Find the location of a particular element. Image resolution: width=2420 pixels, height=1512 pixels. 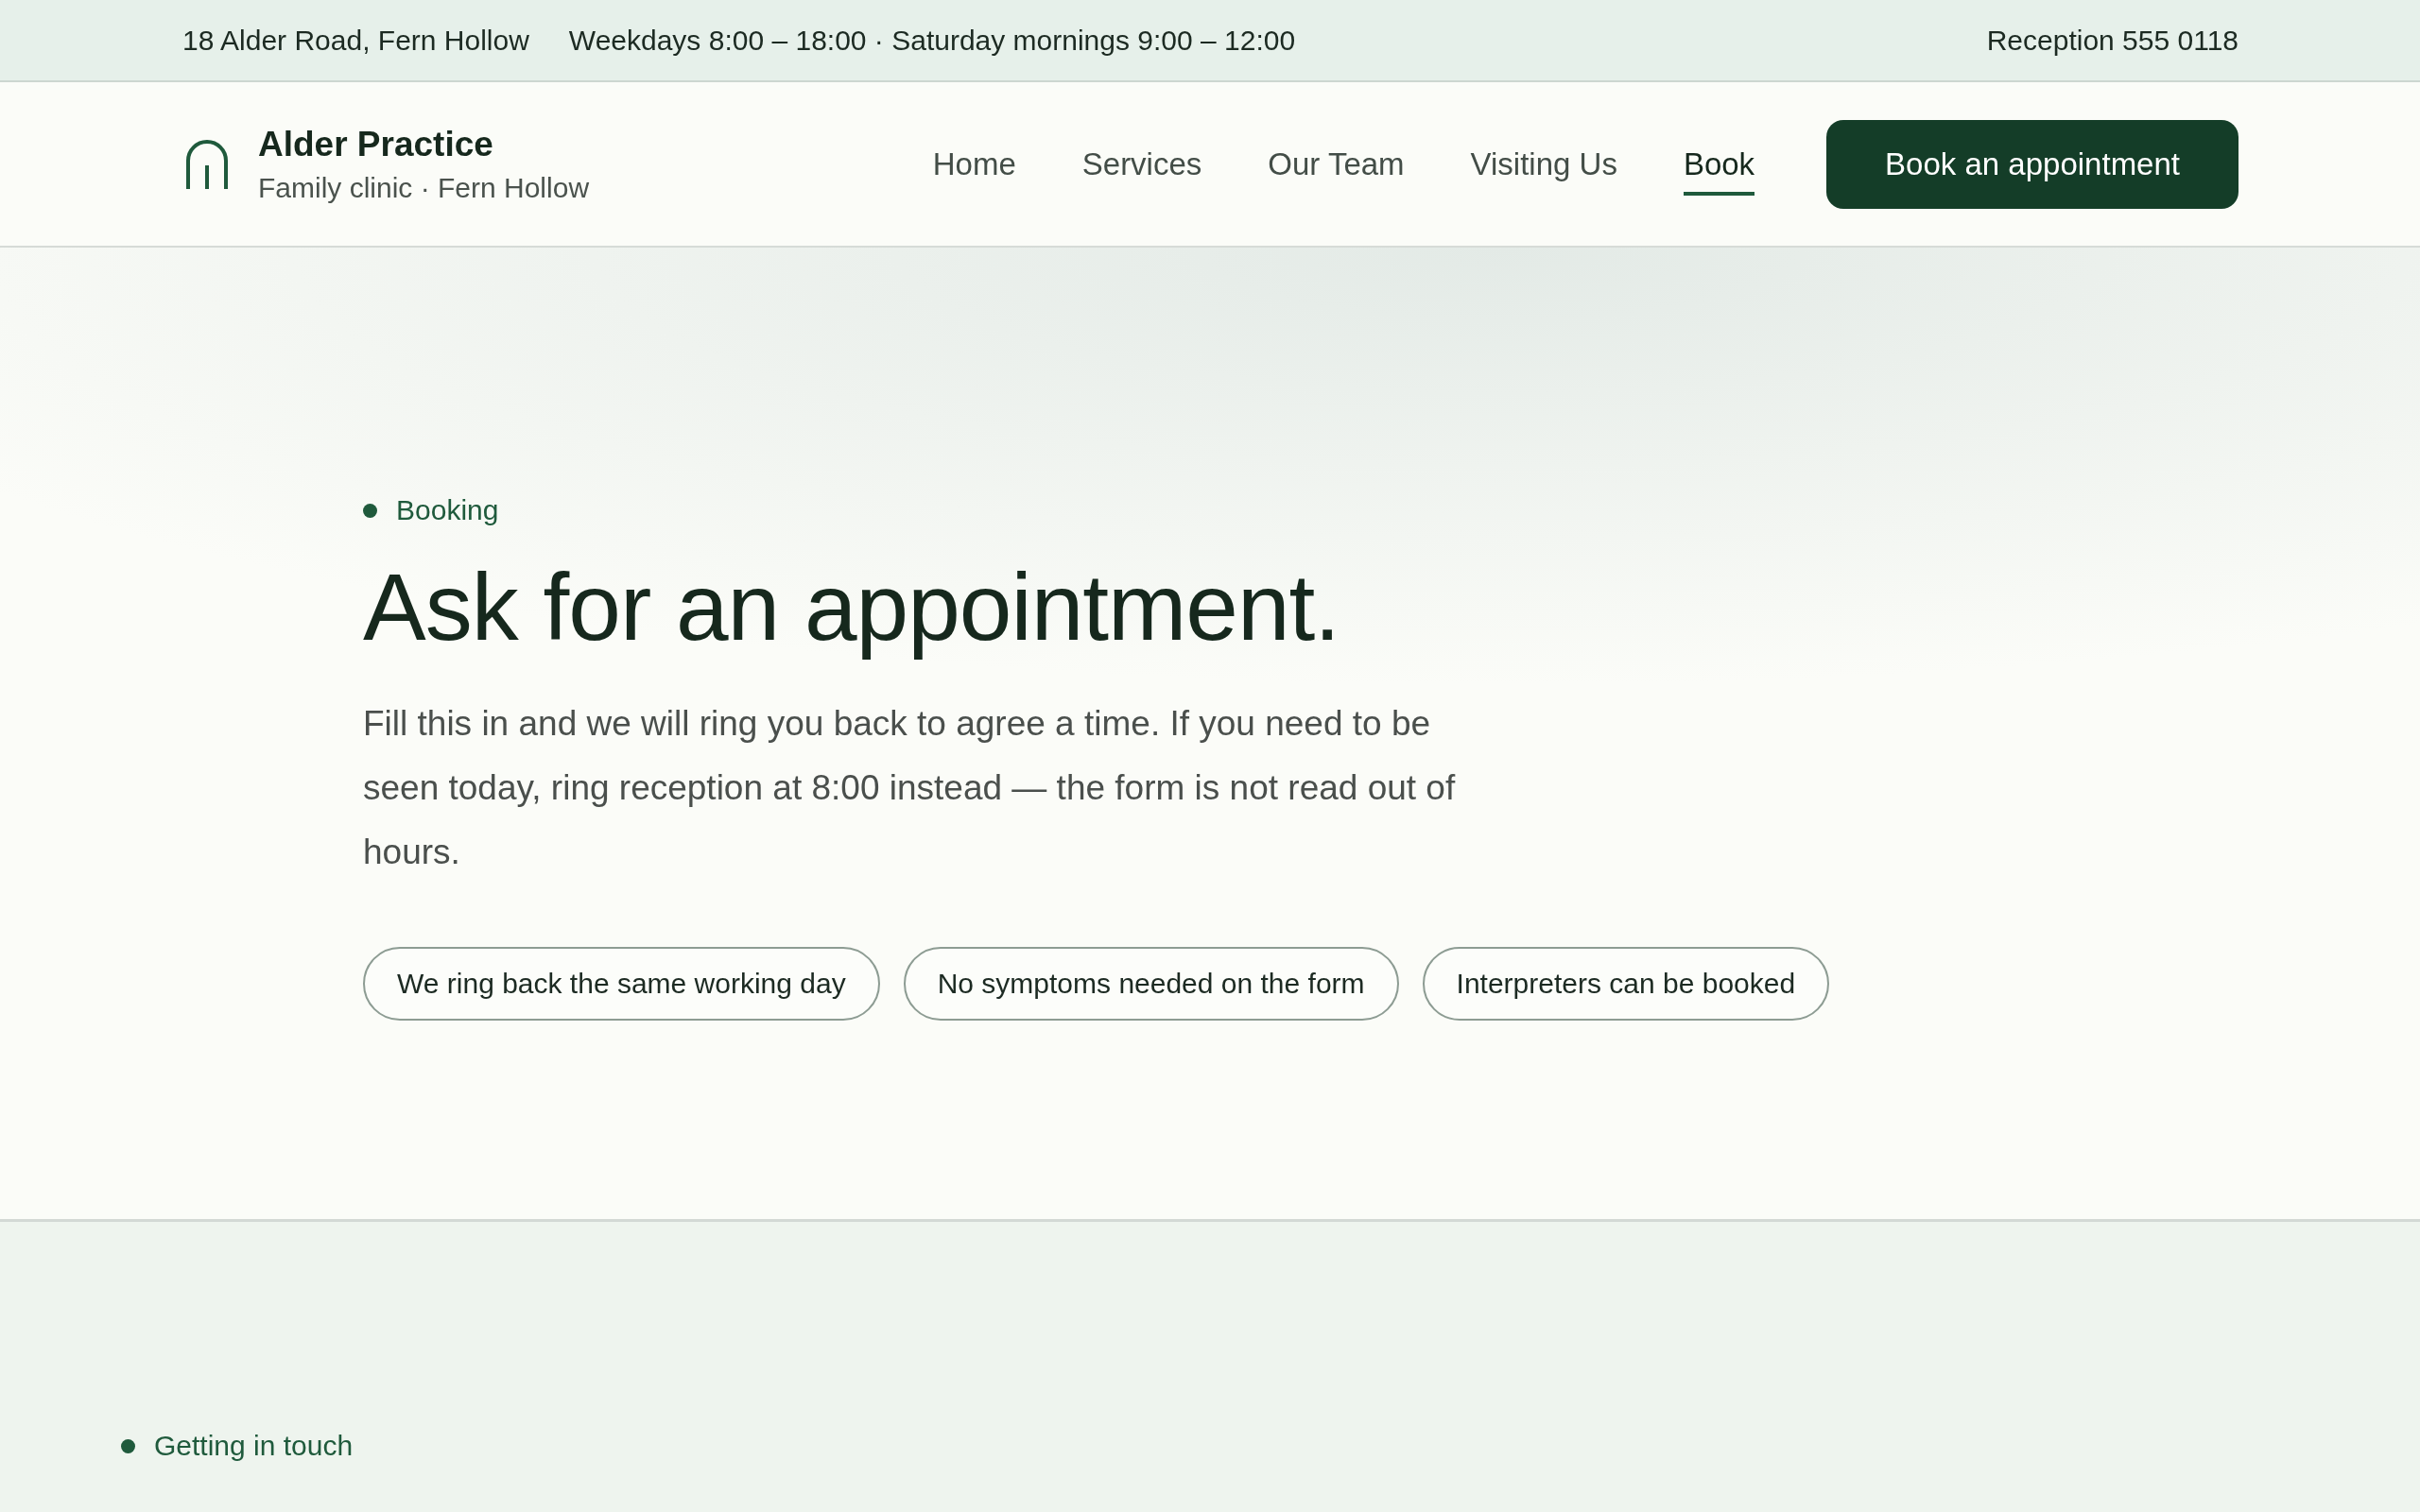

feature-tag: We ring back the same working day is located at coordinates (621, 984).